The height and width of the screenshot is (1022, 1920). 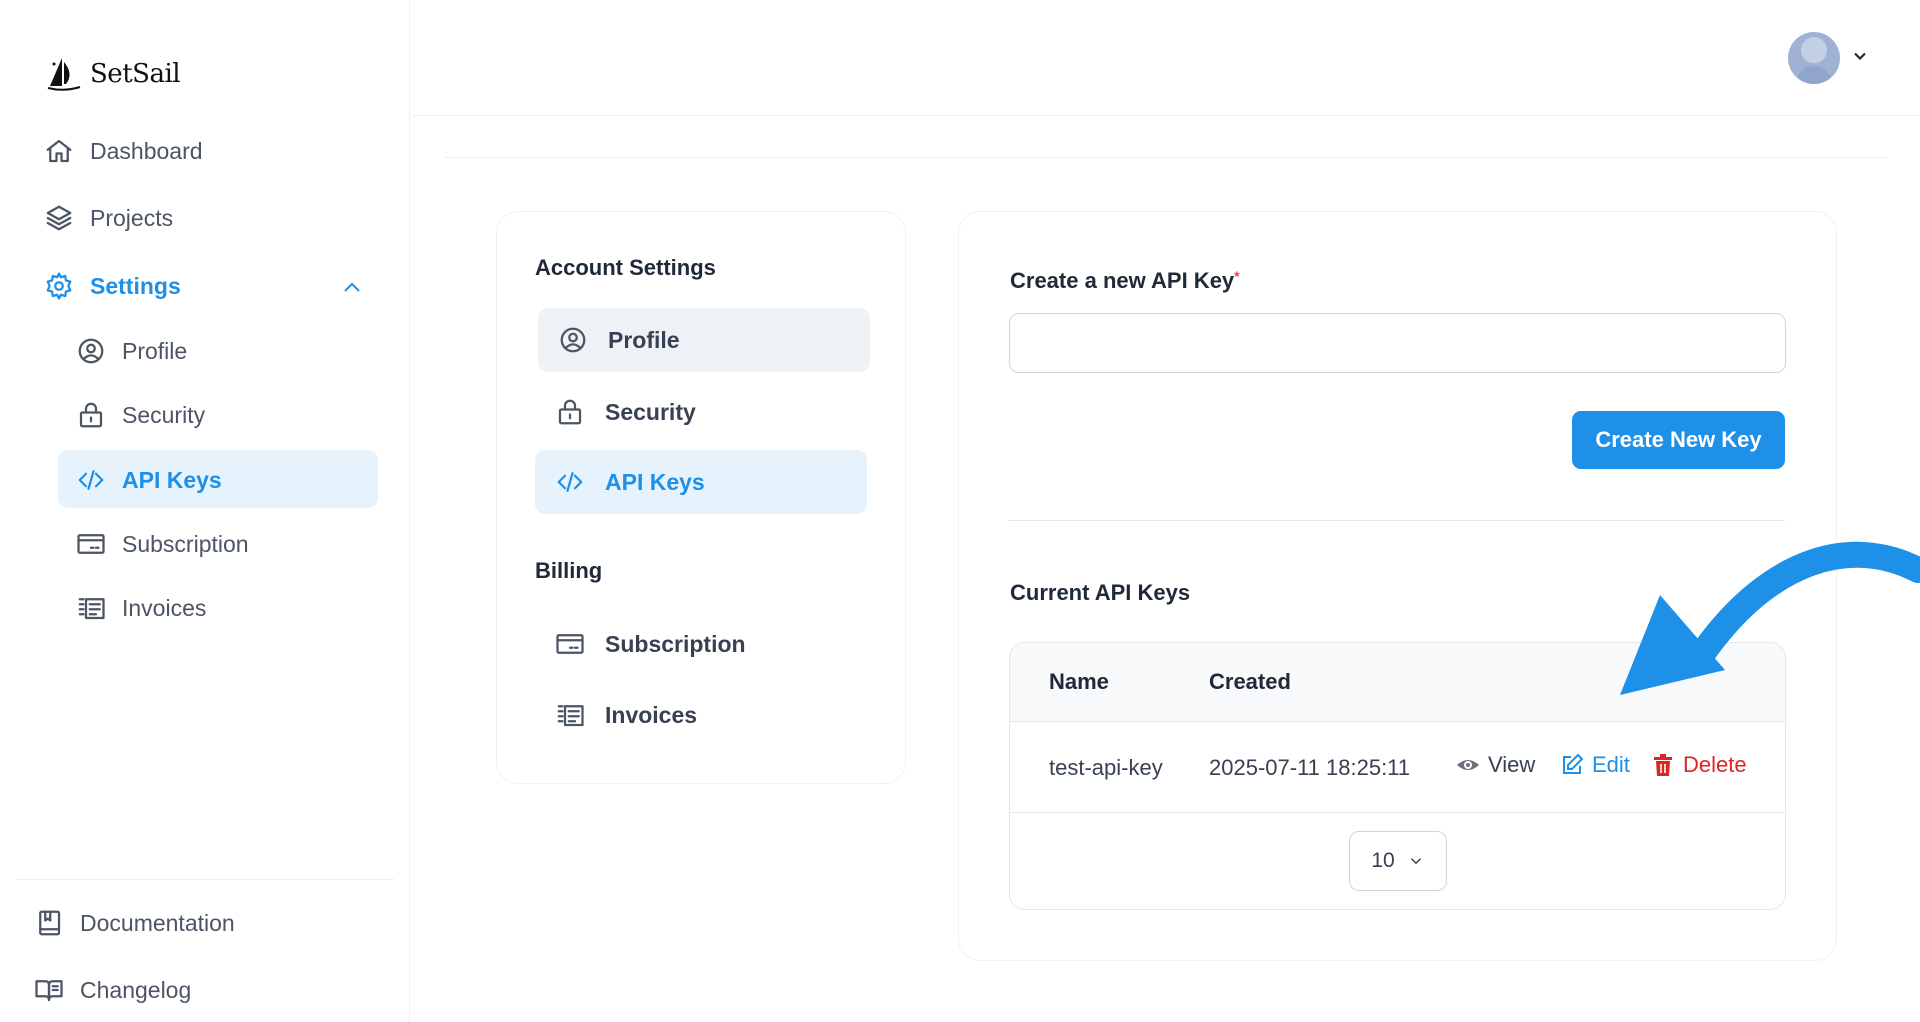 What do you see at coordinates (1678, 440) in the screenshot?
I see `create-new-key-button: Create New Key` at bounding box center [1678, 440].